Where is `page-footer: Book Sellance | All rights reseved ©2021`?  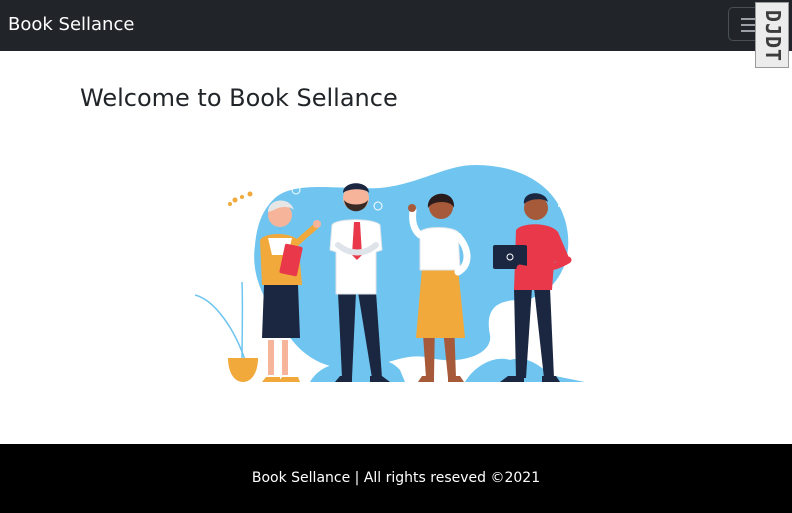
page-footer: Book Sellance | All rights reseved ©2021 is located at coordinates (396, 478).